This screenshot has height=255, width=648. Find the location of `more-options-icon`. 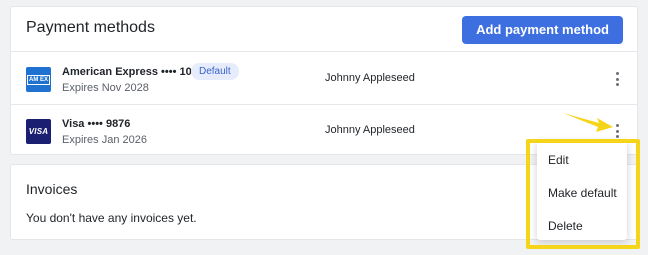

more-options-icon is located at coordinates (617, 79).